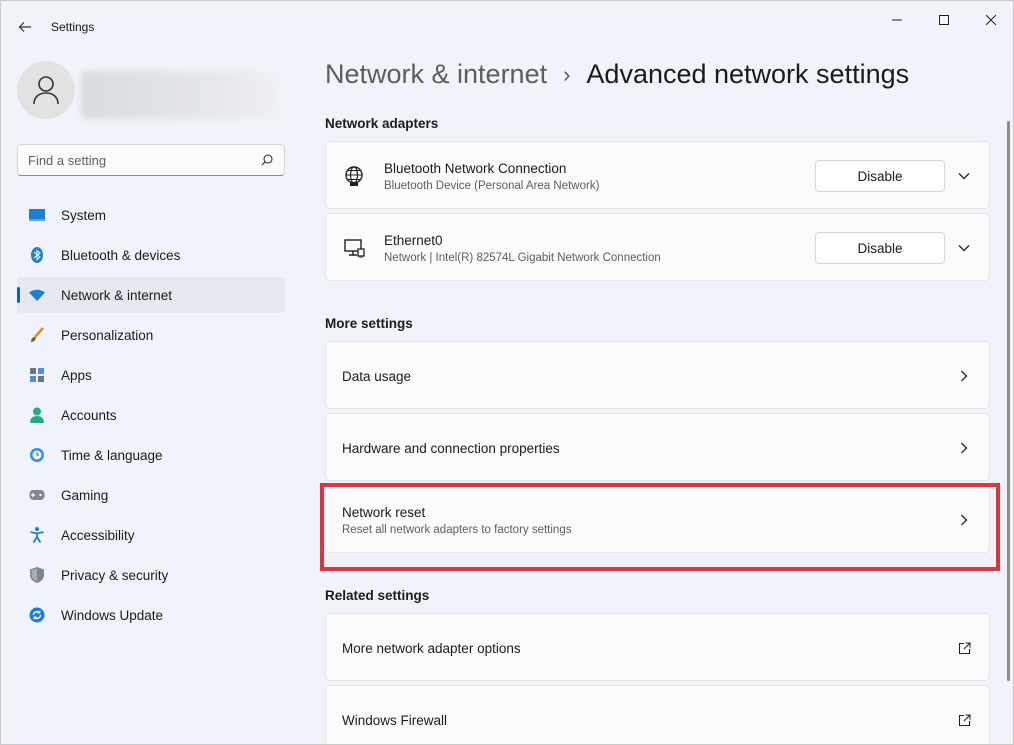 The width and height of the screenshot is (1014, 745). Describe the element at coordinates (657, 375) in the screenshot. I see `settings-row-data-usage: Data usage` at that location.